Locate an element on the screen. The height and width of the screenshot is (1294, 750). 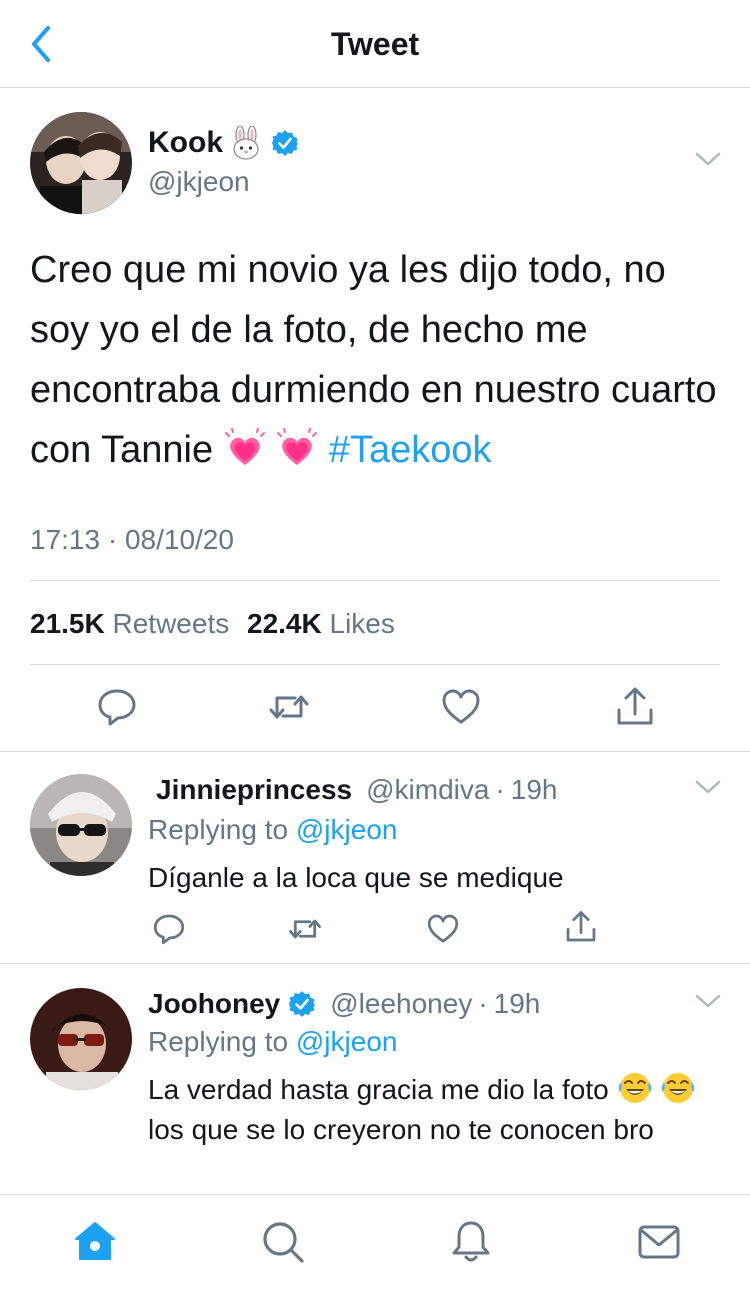
rabbit-face-emoji-icon is located at coordinates (246, 143).